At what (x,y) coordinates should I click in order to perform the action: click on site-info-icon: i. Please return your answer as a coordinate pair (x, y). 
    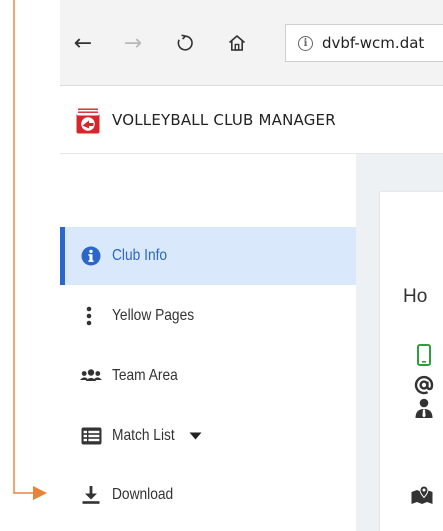
    Looking at the image, I should click on (305, 43).